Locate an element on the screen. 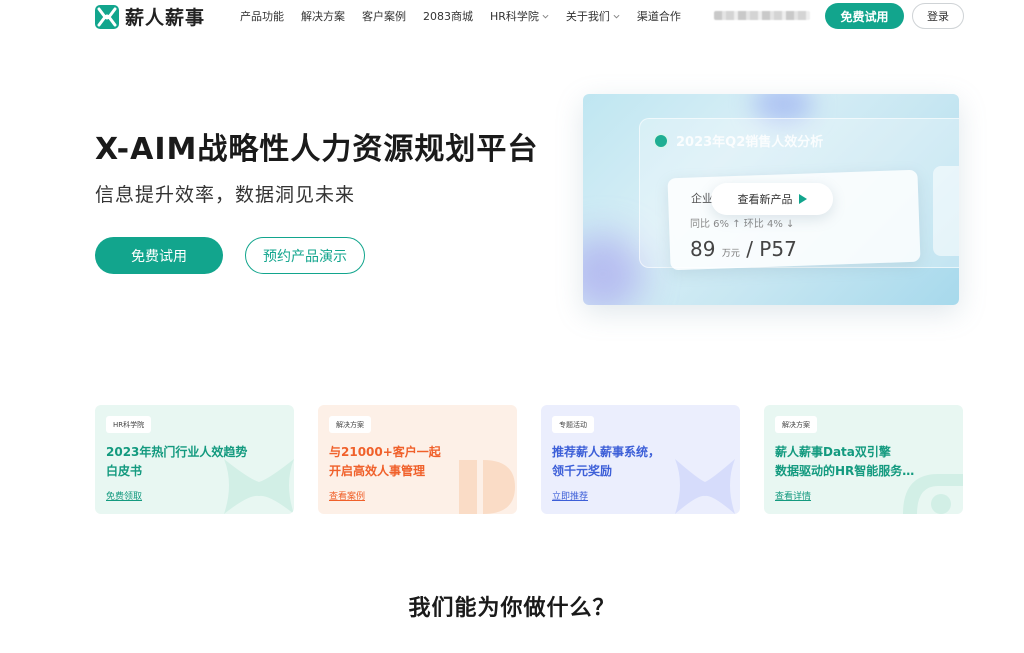  nav-item-label: 关于我们 is located at coordinates (587, 16).